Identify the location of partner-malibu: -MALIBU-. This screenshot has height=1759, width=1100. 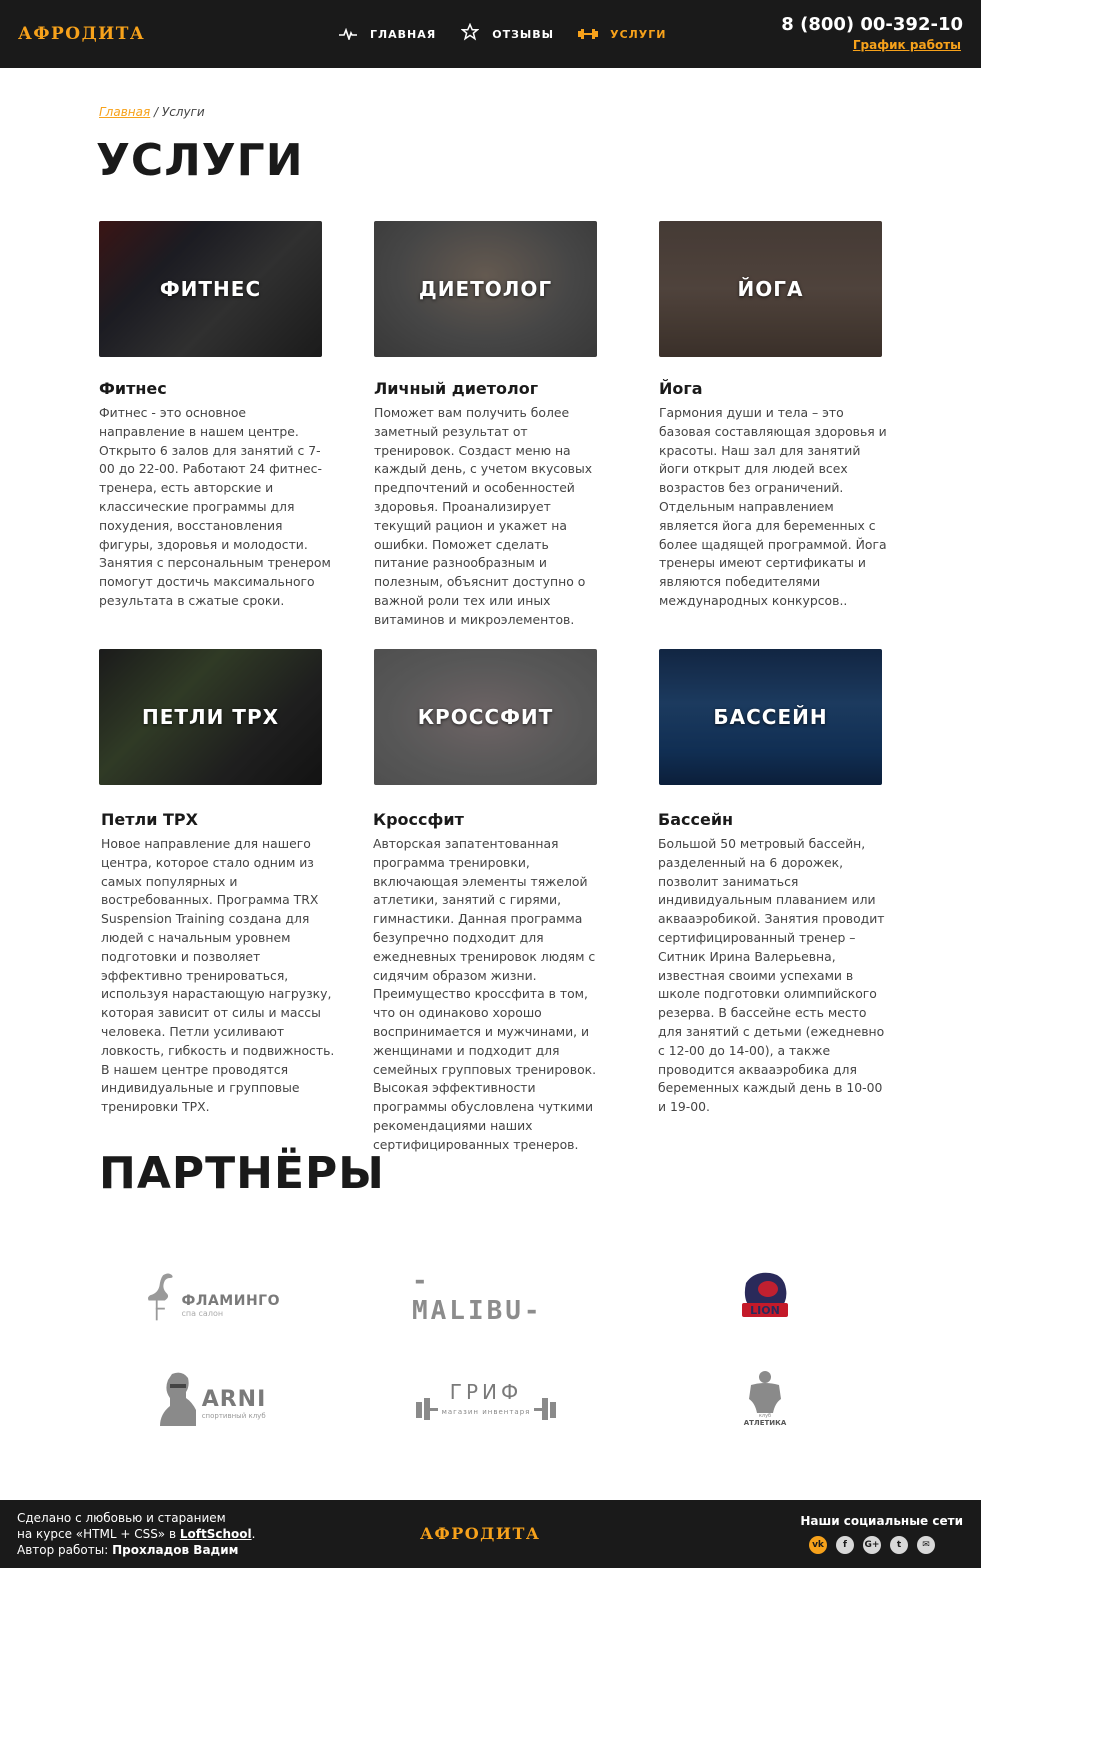
(486, 1296).